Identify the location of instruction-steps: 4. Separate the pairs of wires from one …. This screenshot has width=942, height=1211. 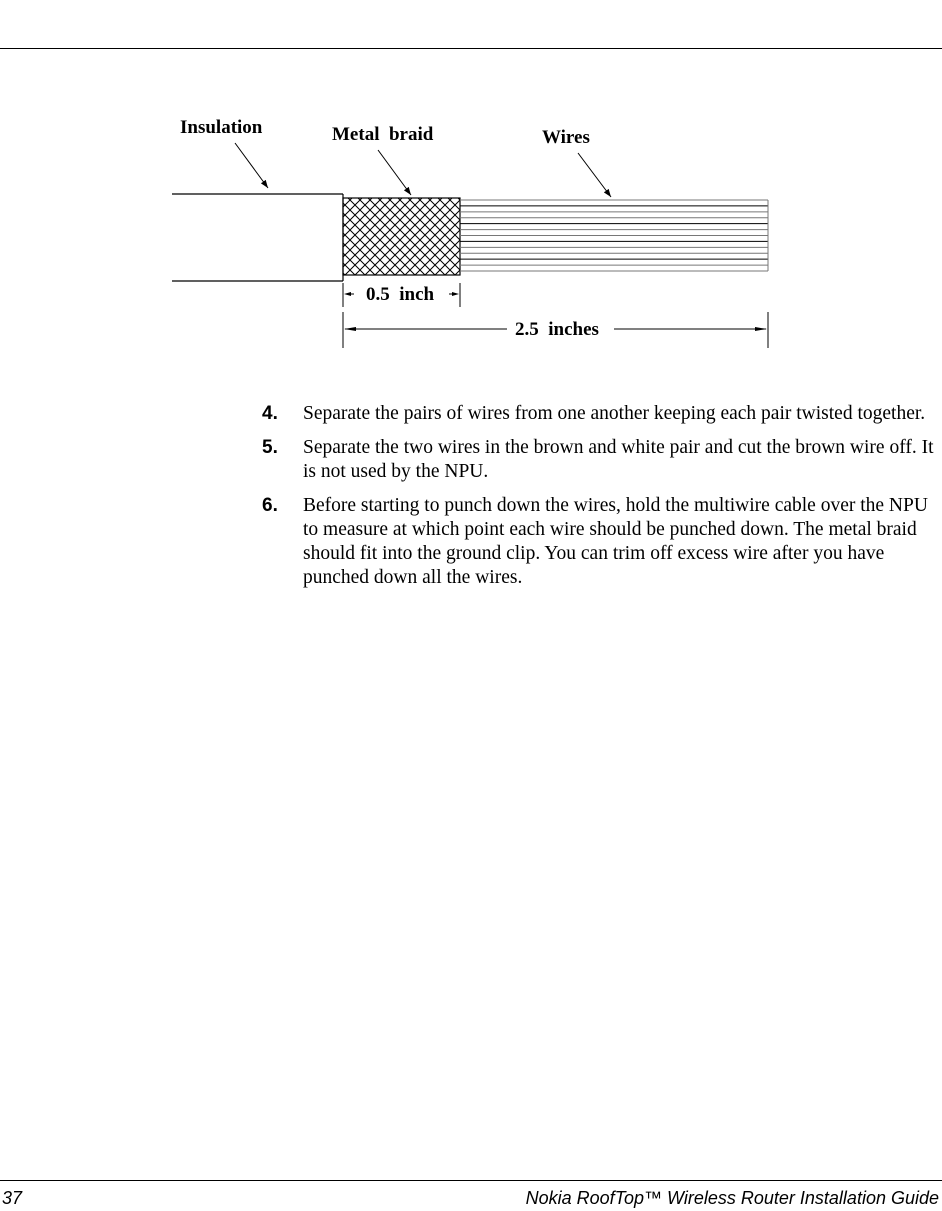
(602, 501).